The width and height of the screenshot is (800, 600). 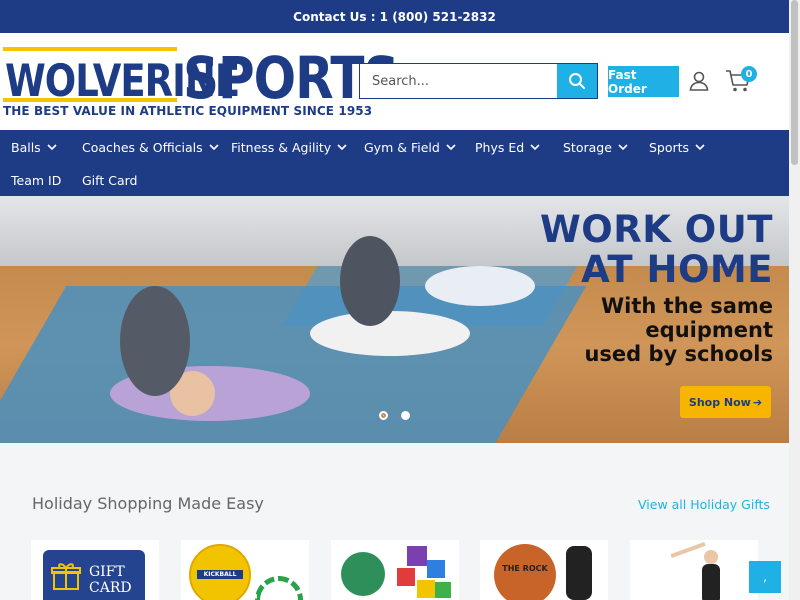 I want to click on nav-item-label: Team ID, so click(x=36, y=180).